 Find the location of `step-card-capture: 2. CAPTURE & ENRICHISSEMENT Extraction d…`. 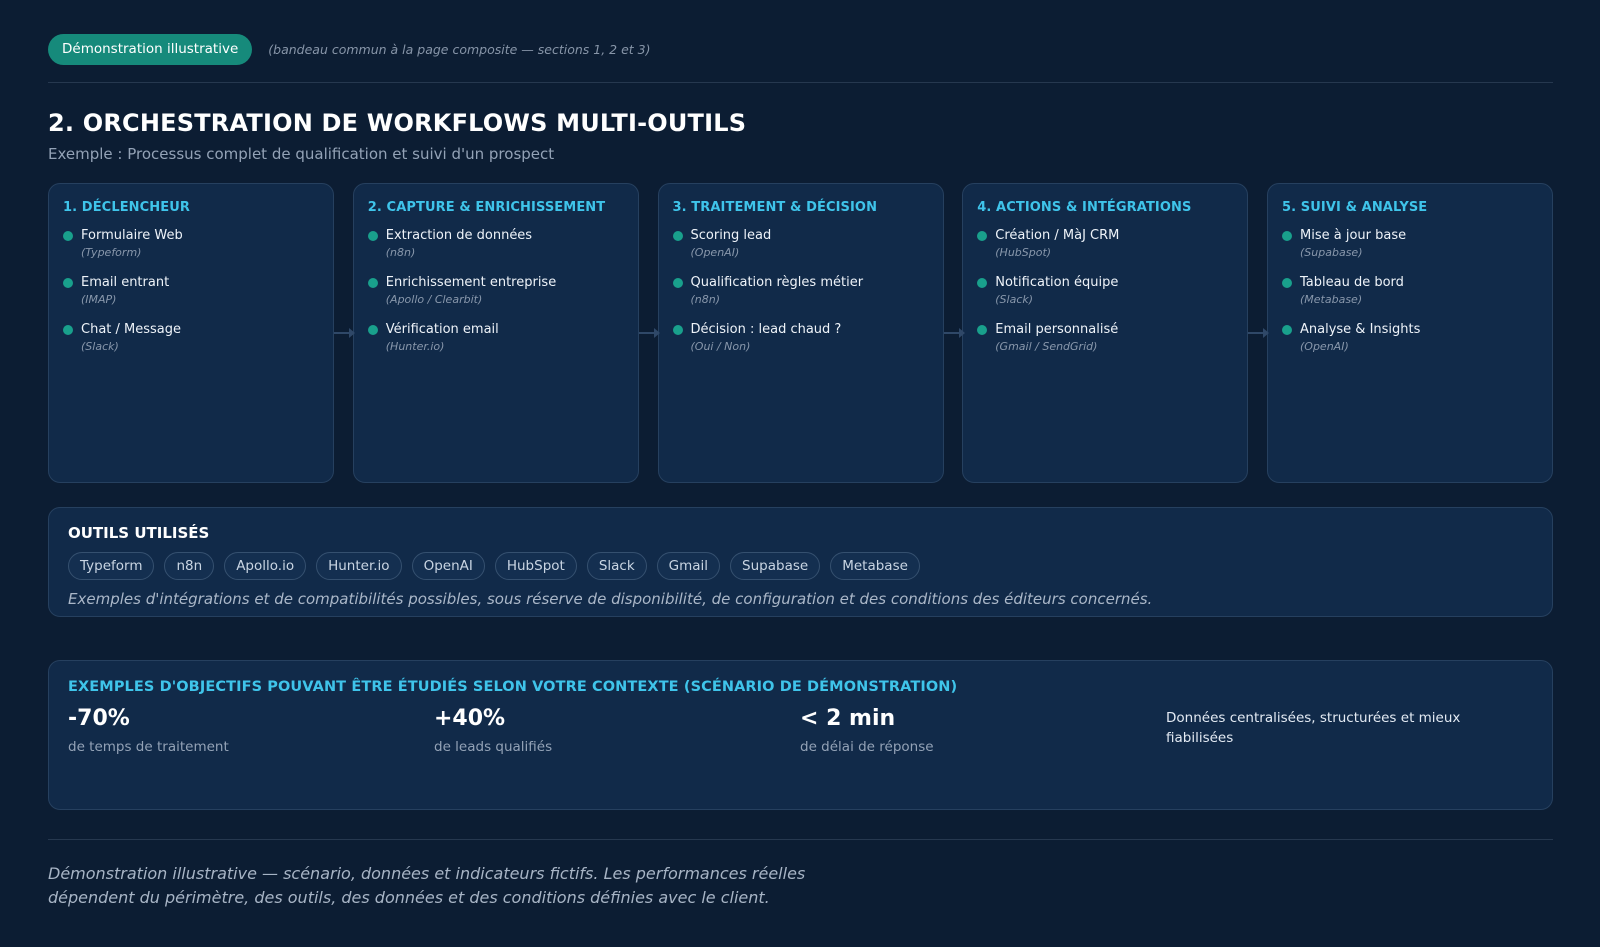

step-card-capture: 2. CAPTURE & ENRICHISSEMENT Extraction d… is located at coordinates (495, 333).